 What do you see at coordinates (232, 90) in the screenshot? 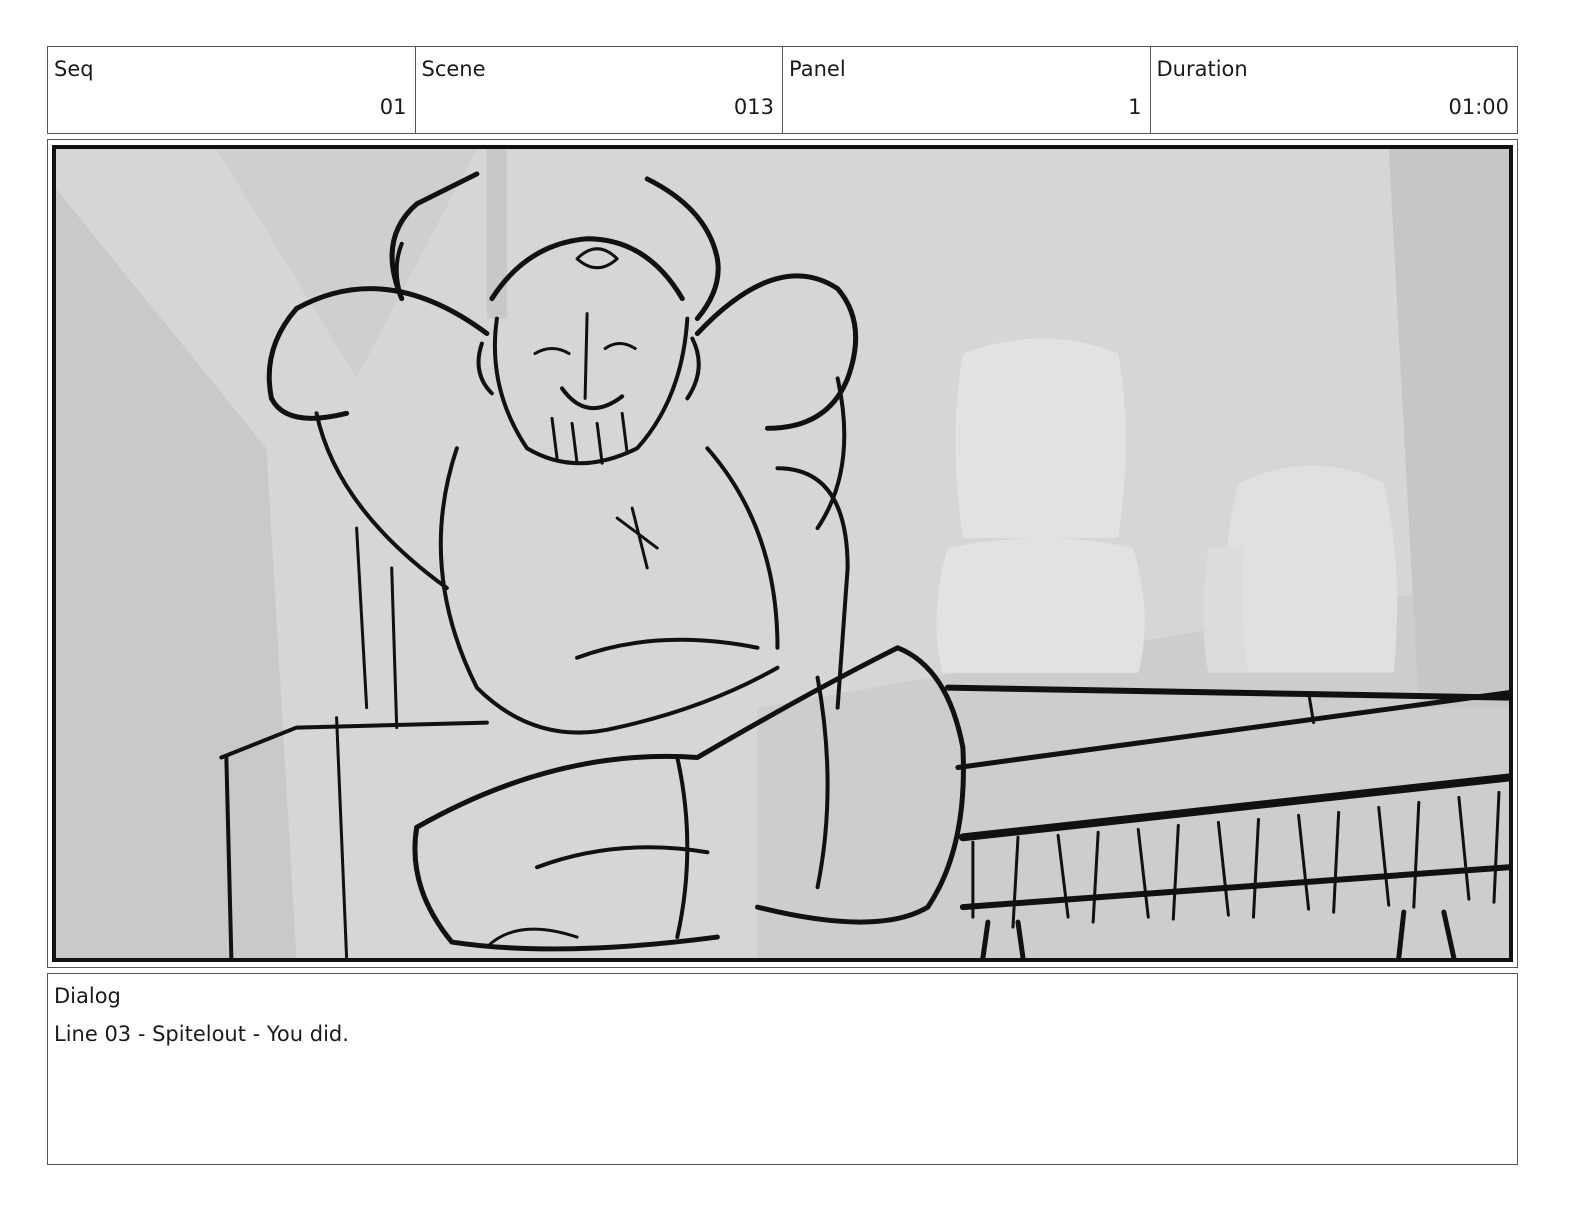
I see `seq-field: Seq 01` at bounding box center [232, 90].